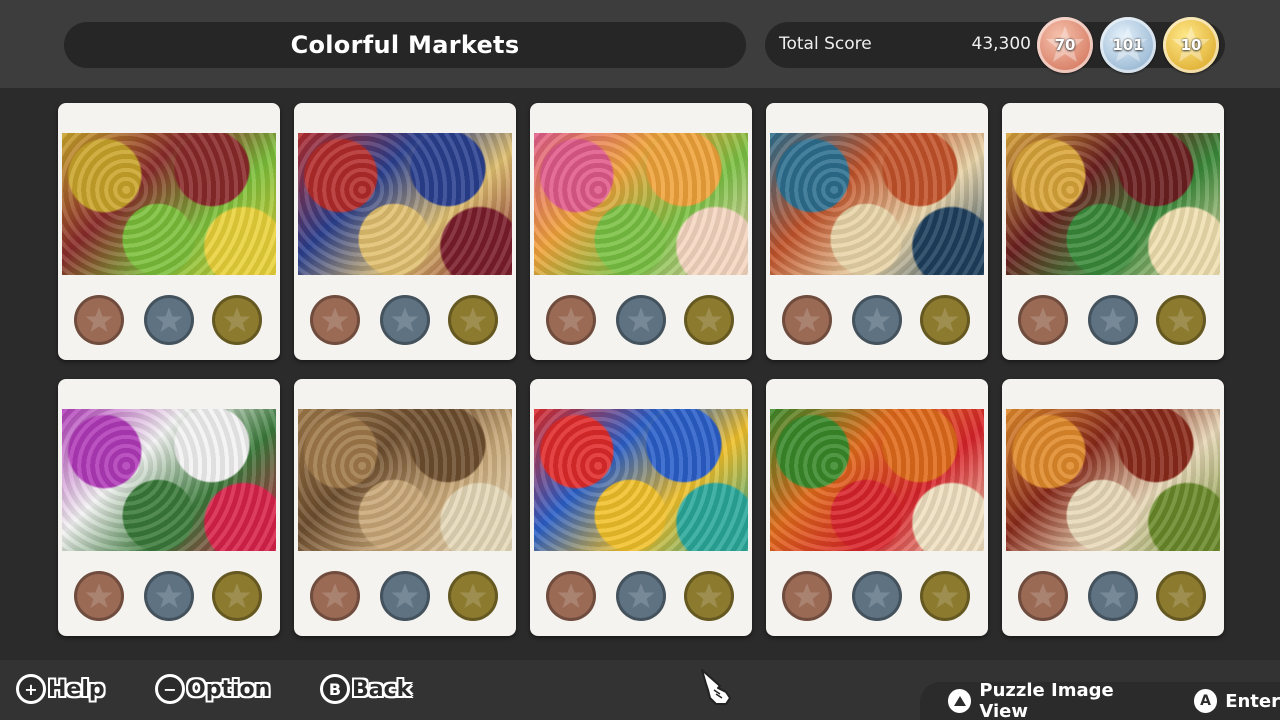 The width and height of the screenshot is (1280, 720). I want to click on total-score-value: 43,300, so click(1001, 44).